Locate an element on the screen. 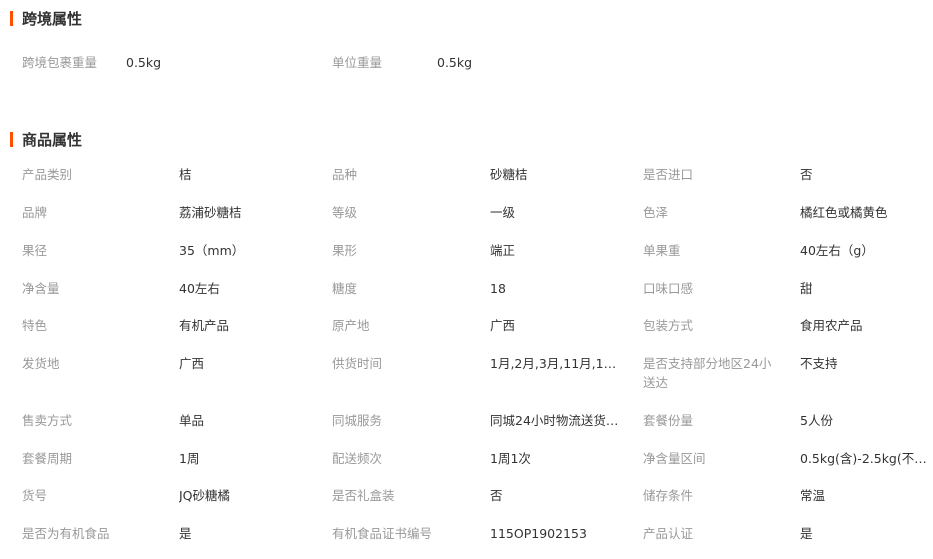 This screenshot has height=559, width=933. attr-label: 是否礼盒装 is located at coordinates (363, 495).